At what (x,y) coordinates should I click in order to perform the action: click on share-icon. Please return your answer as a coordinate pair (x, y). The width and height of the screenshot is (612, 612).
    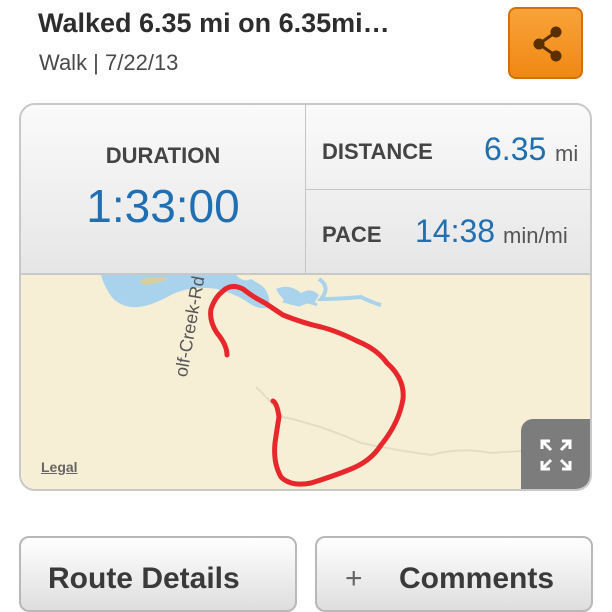
    Looking at the image, I should click on (547, 44).